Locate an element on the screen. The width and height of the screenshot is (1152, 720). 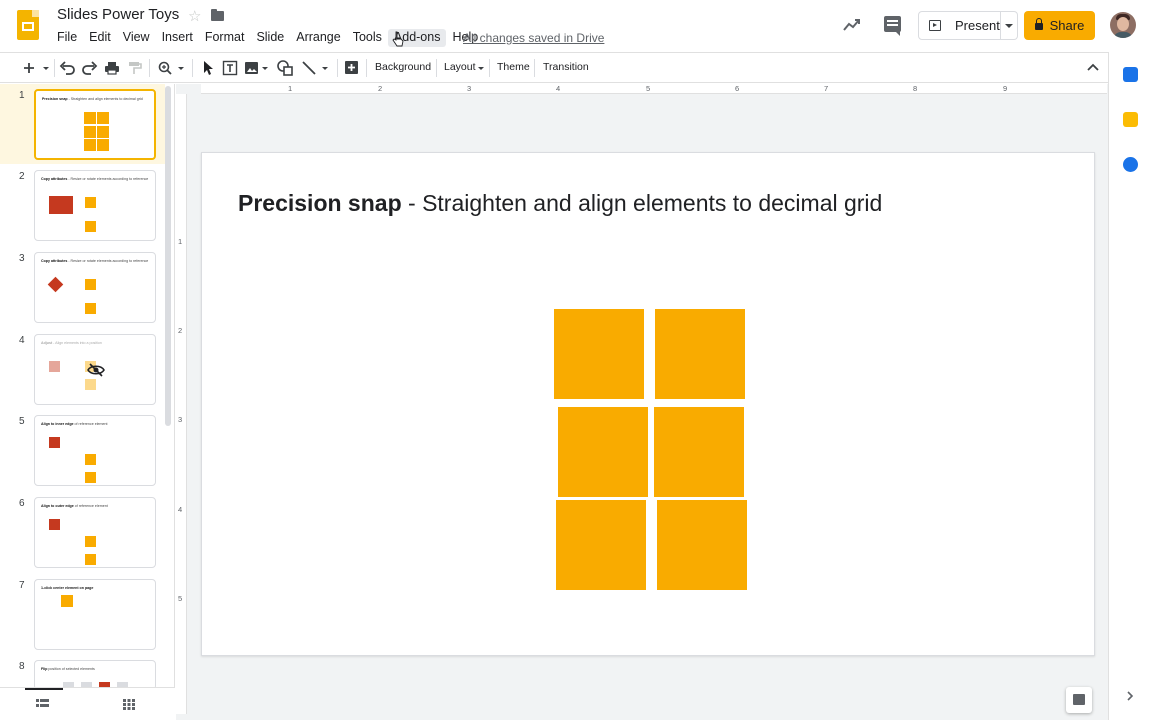
slide-thumbnail-8: Flip position of selected elements is located at coordinates (95, 675).